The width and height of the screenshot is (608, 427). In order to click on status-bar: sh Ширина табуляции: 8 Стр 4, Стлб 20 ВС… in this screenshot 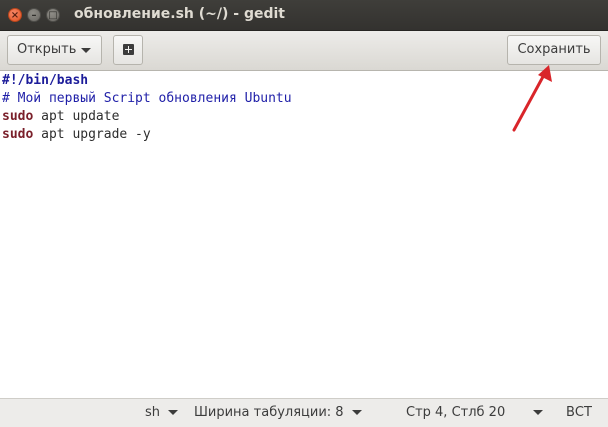, I will do `click(304, 412)`.